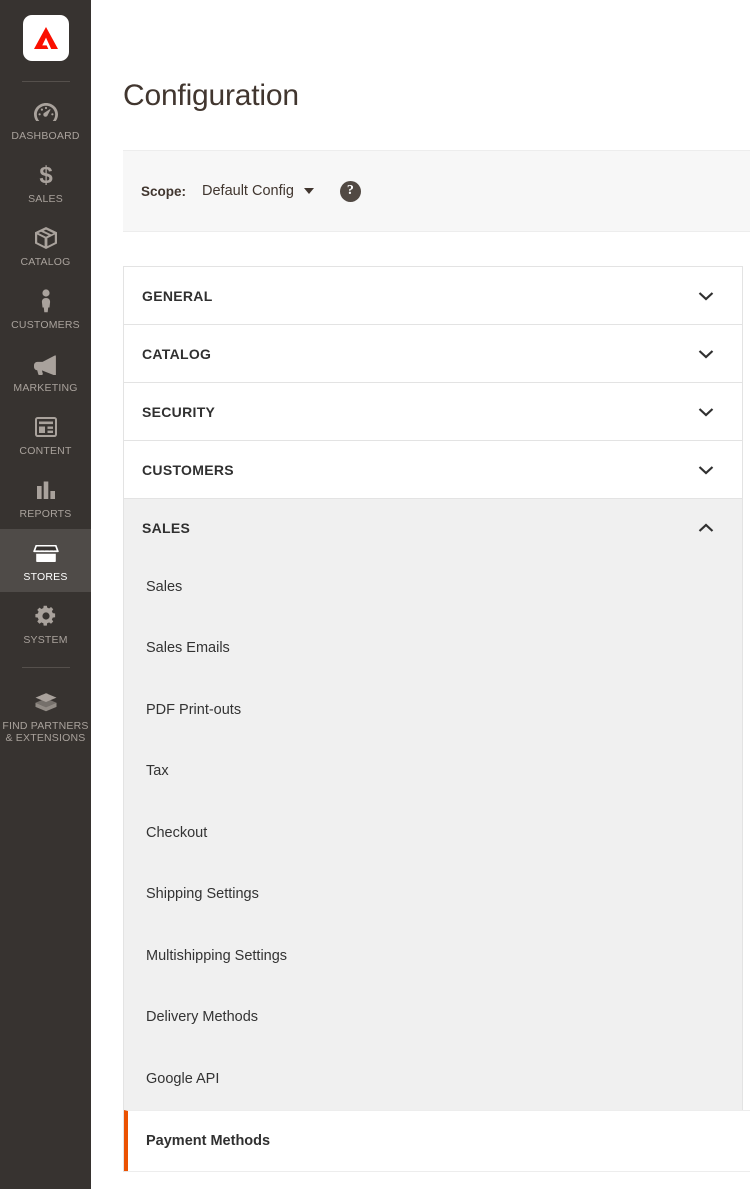 Image resolution: width=750 pixels, height=1189 pixels. What do you see at coordinates (45, 136) in the screenshot?
I see `sidebar-item-label: DASHBOARD` at bounding box center [45, 136].